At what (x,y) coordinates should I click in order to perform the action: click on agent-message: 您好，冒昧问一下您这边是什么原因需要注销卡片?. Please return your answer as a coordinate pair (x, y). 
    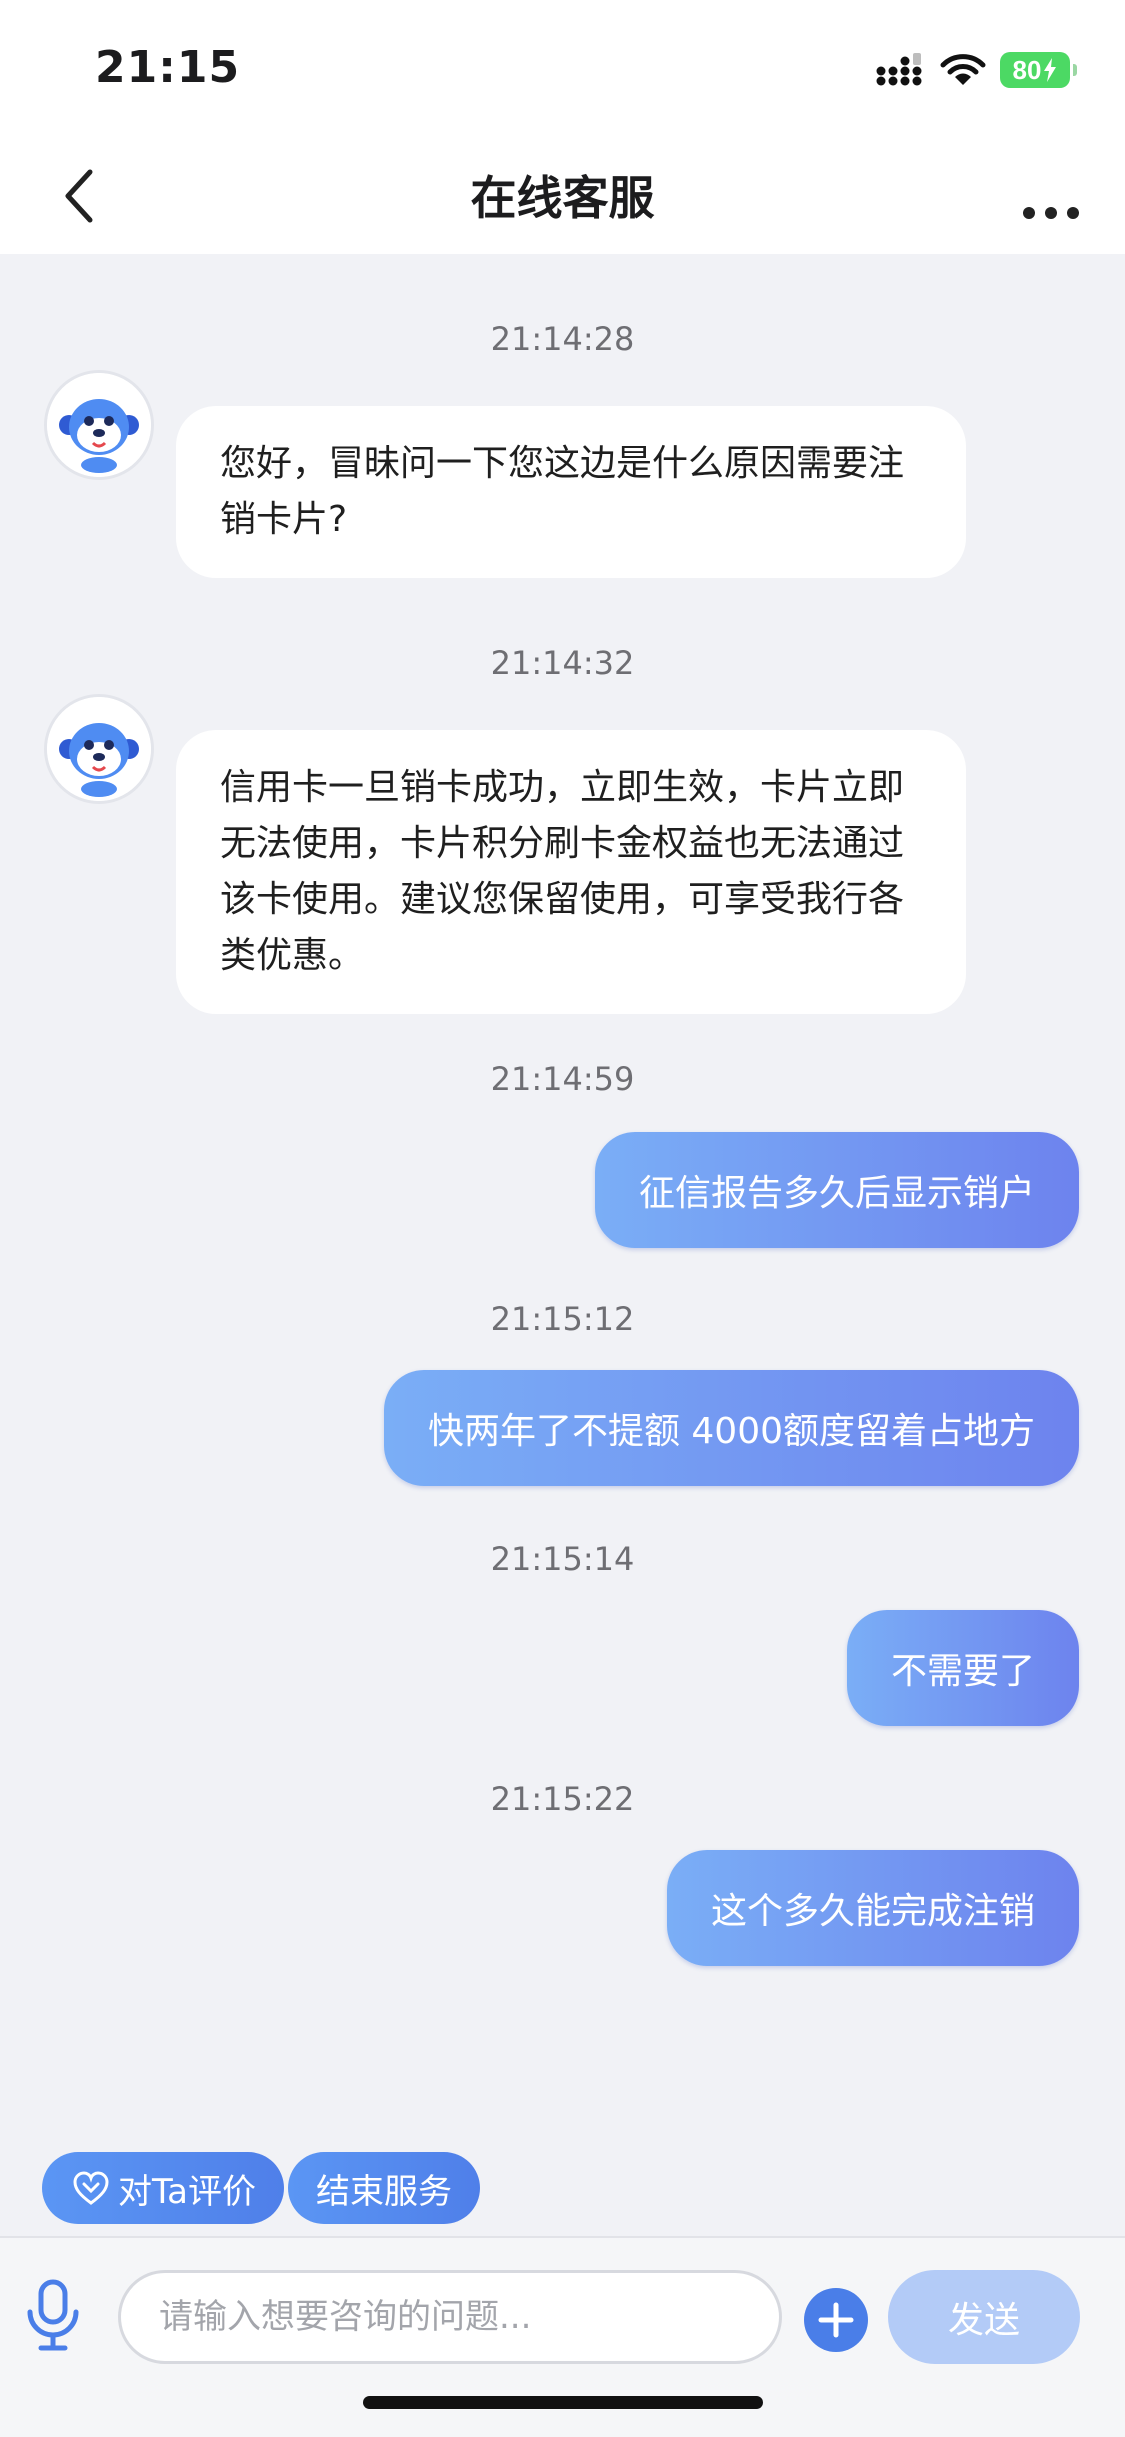
    Looking at the image, I should click on (571, 492).